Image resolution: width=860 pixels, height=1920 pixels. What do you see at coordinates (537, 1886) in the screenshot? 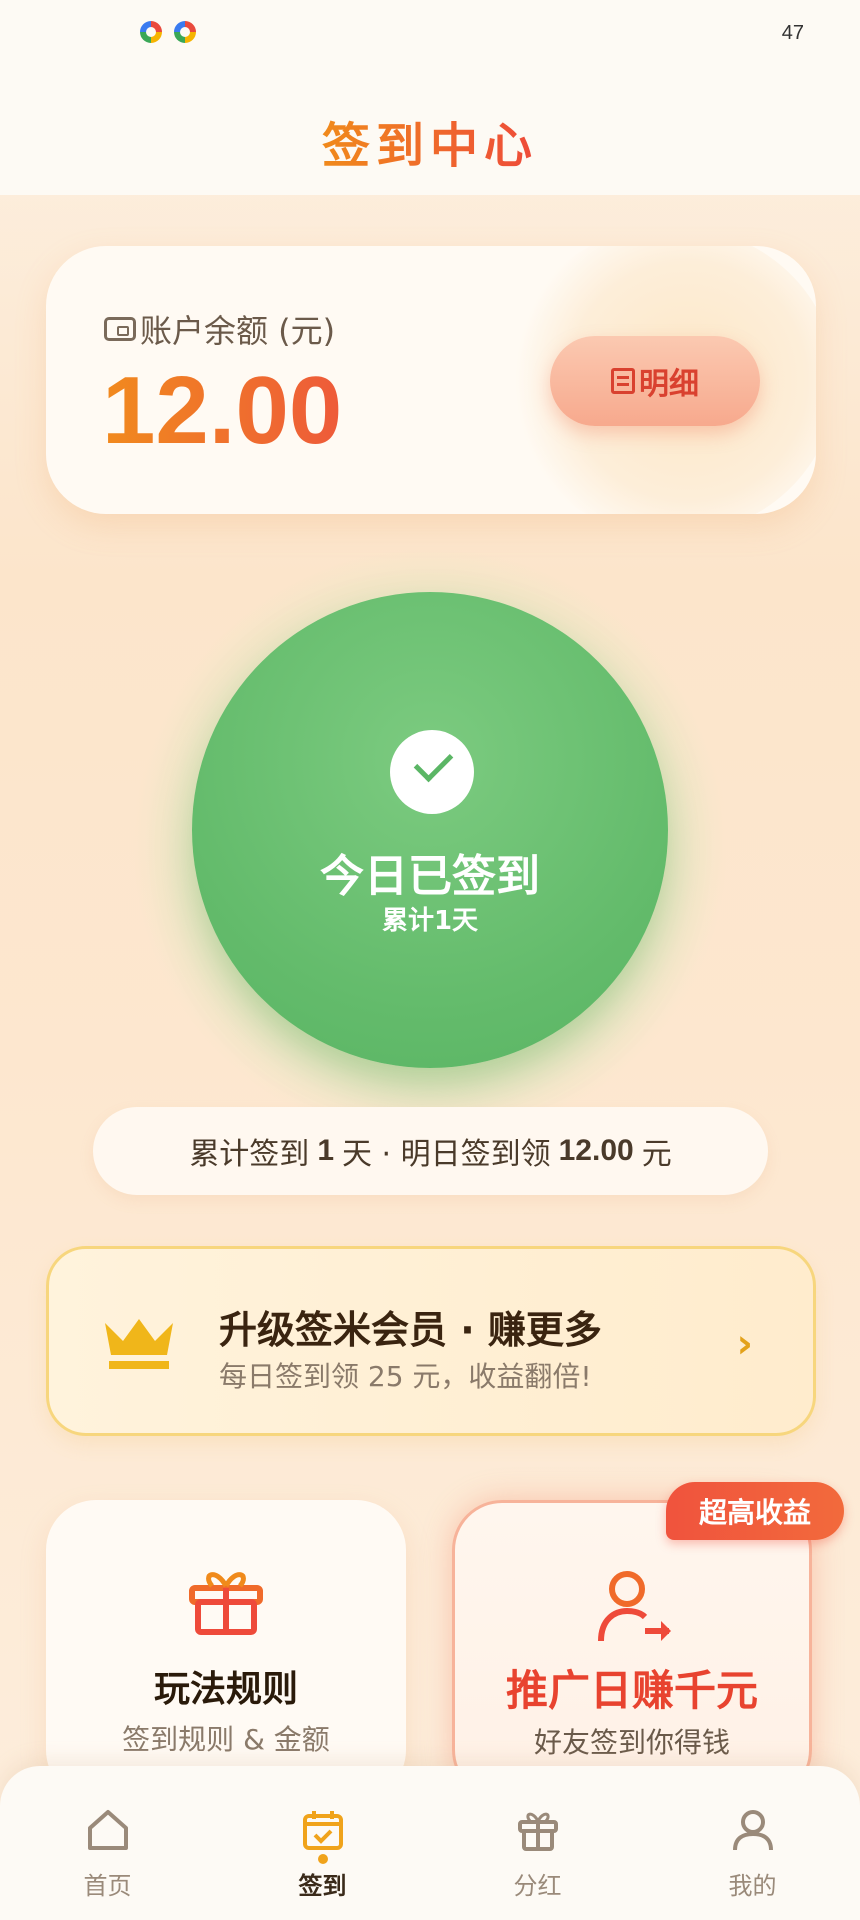
I see `nav-label: 分红` at bounding box center [537, 1886].